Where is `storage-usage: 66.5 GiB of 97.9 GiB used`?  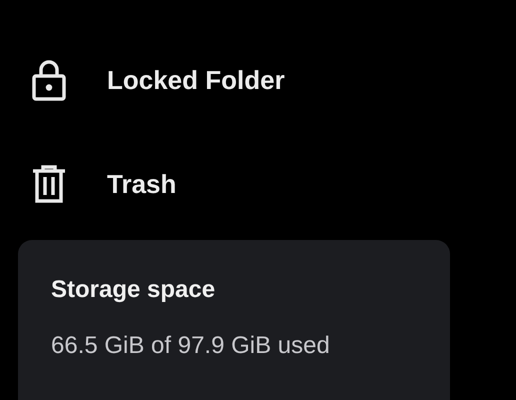 storage-usage: 66.5 GiB of 97.9 GiB used is located at coordinates (191, 346).